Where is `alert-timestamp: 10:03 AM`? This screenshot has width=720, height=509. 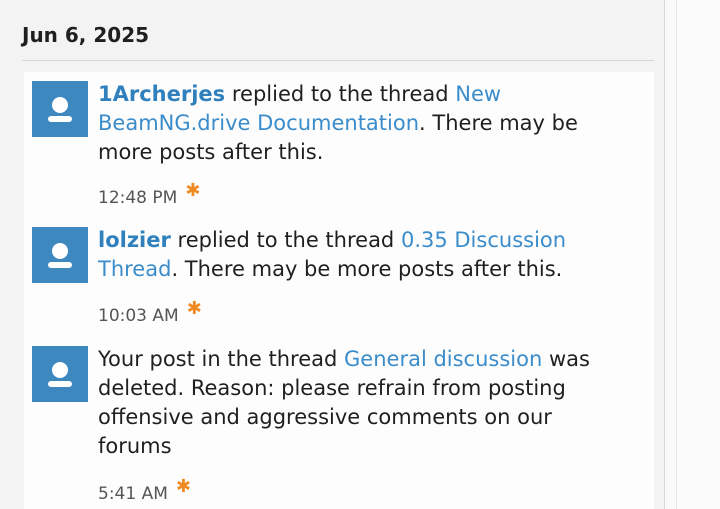
alert-timestamp: 10:03 AM is located at coordinates (138, 316).